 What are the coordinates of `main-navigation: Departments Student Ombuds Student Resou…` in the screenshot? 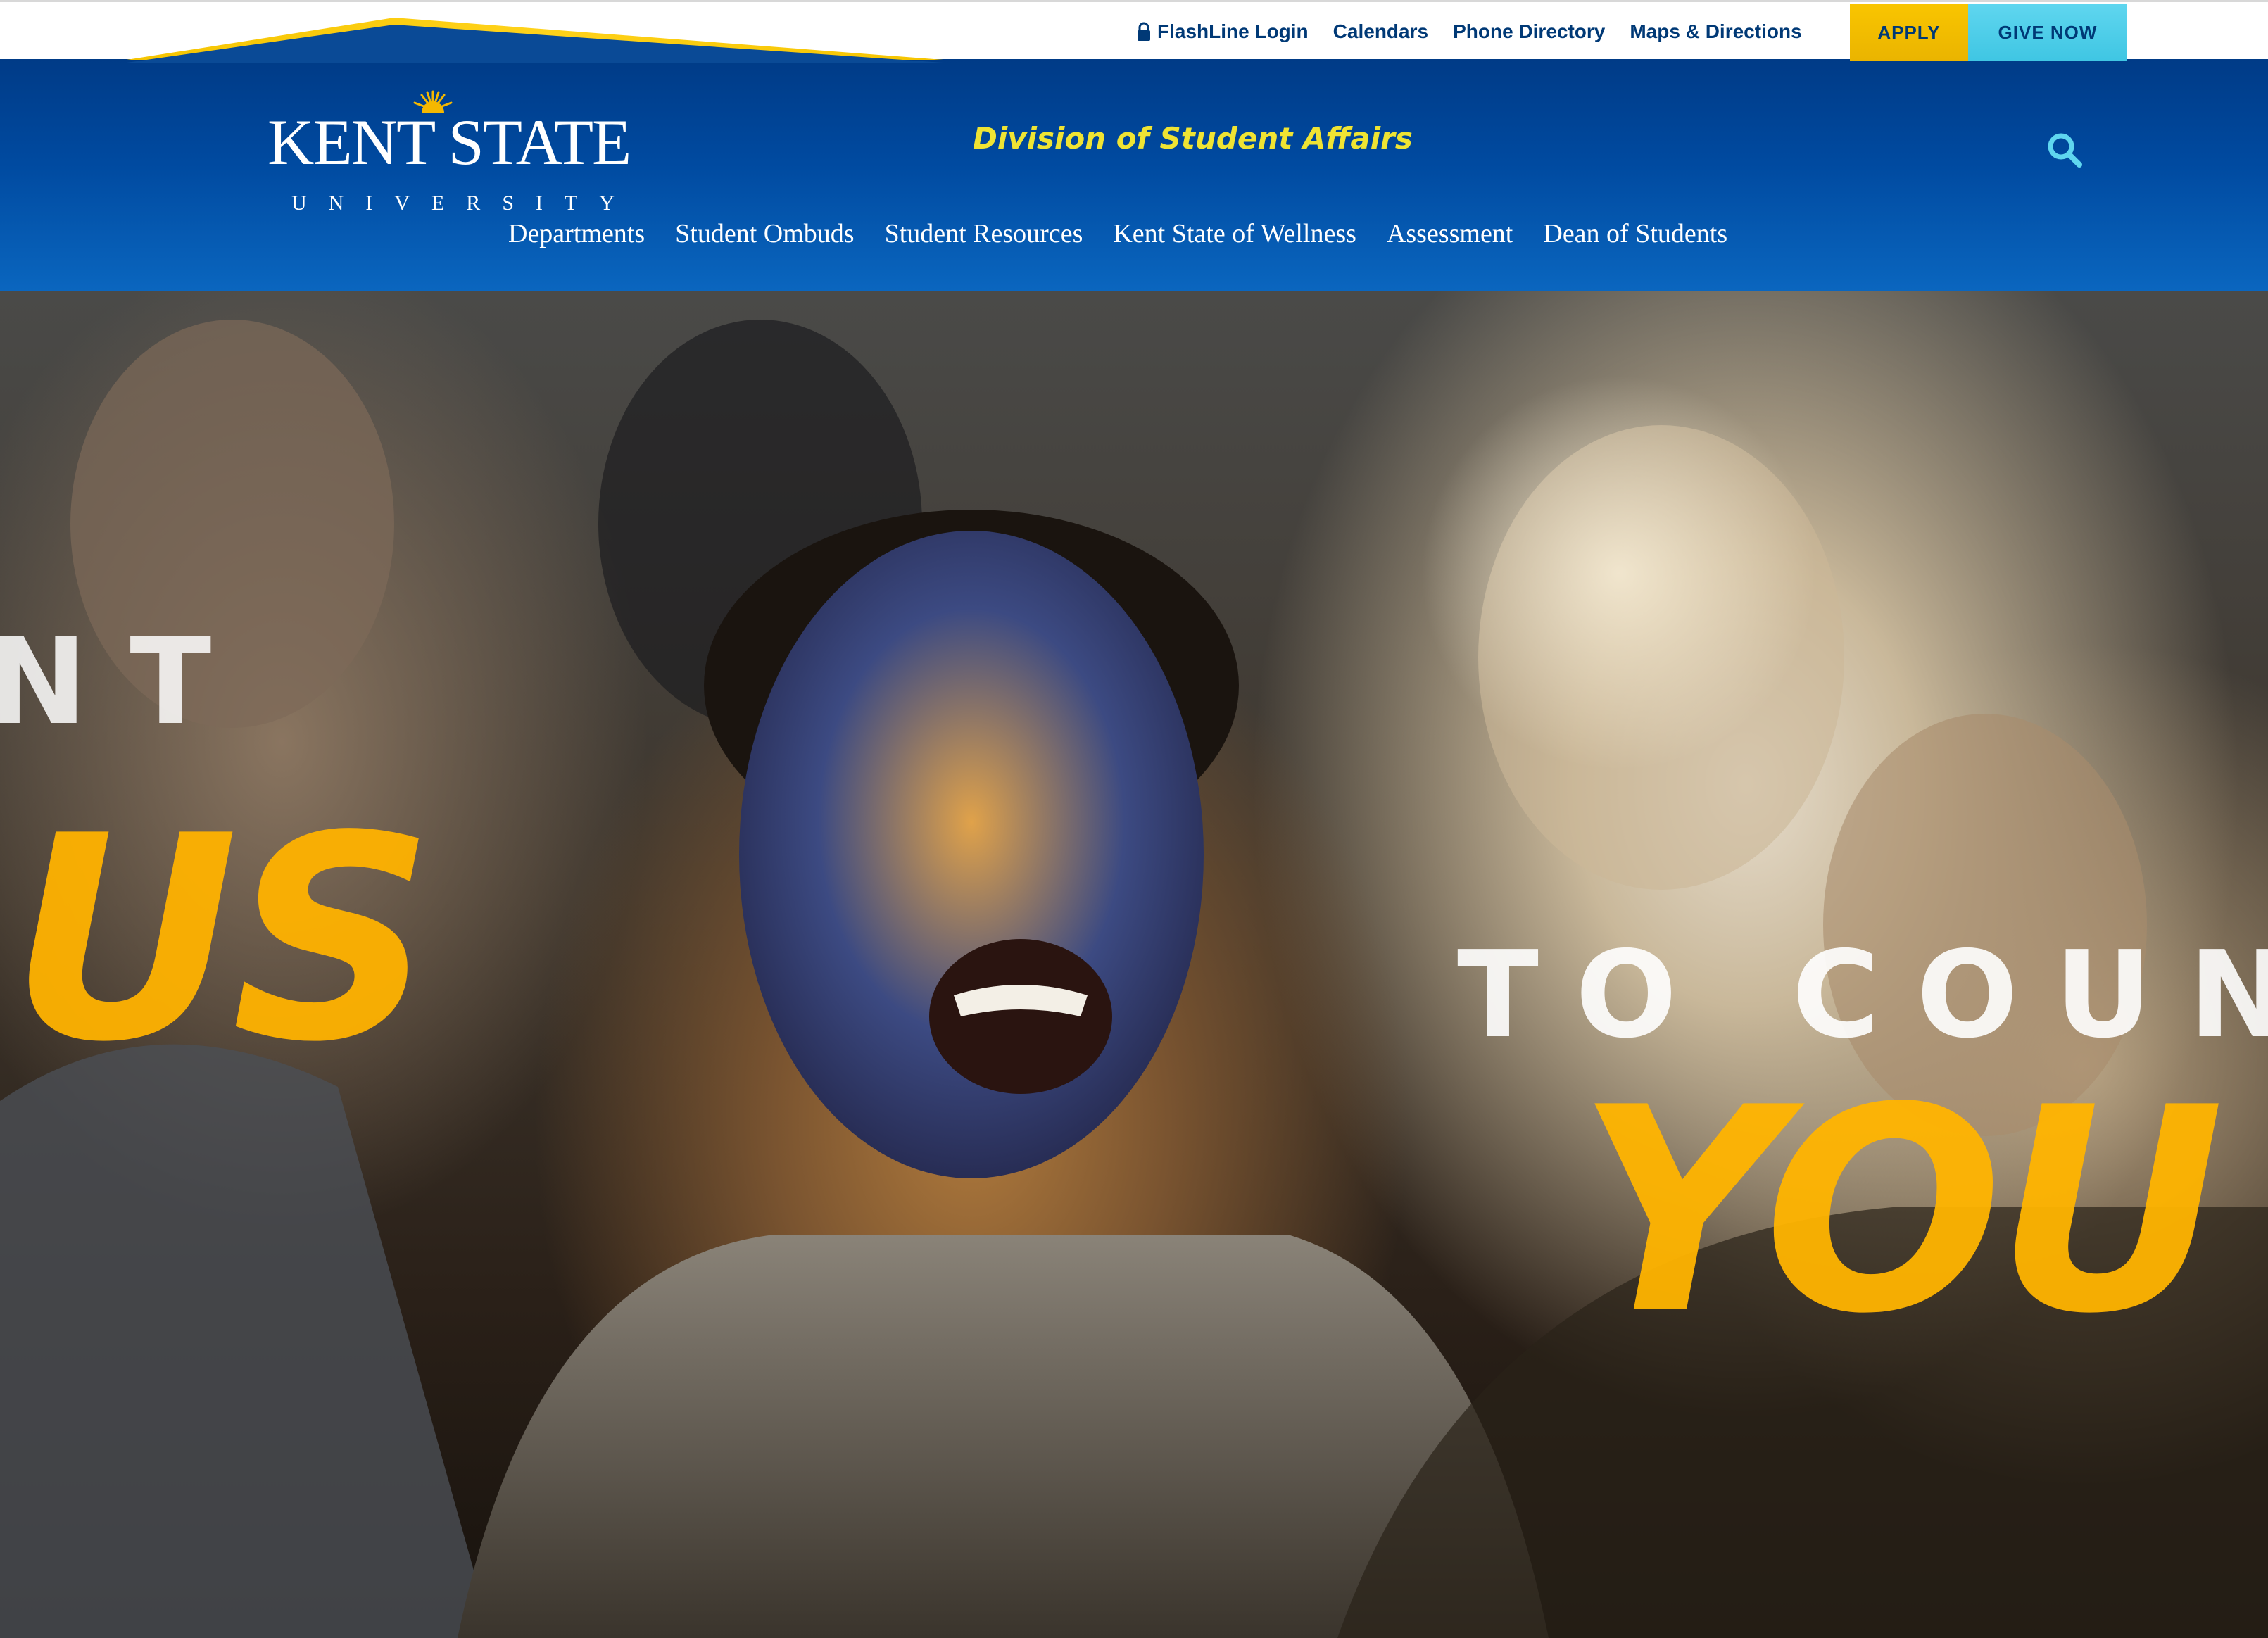 It's located at (1133, 234).